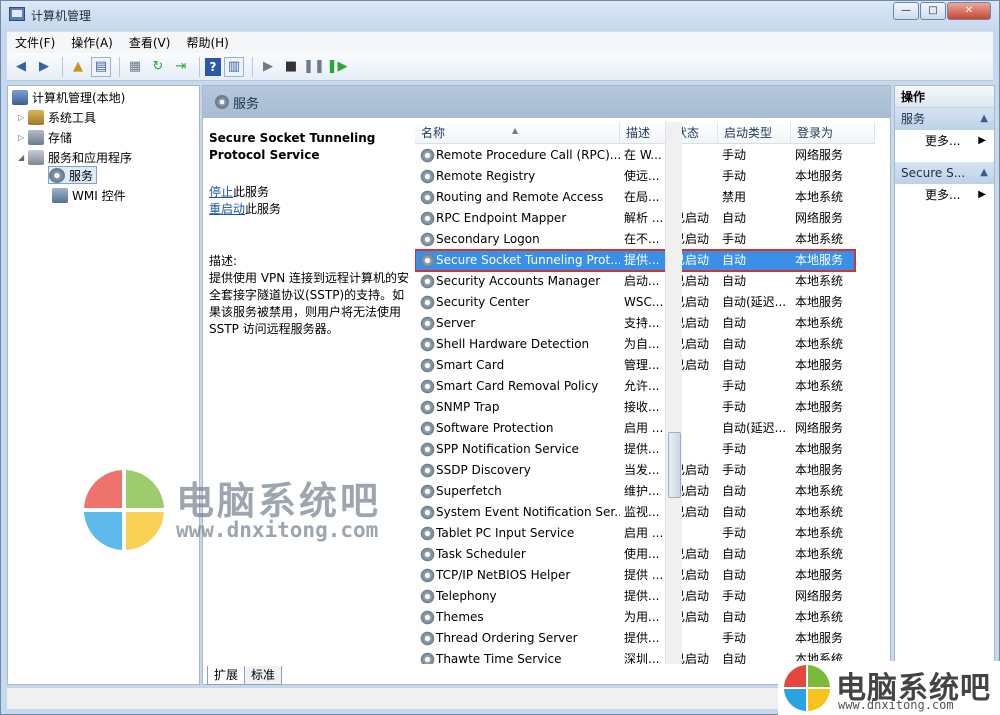 Image resolution: width=1000 pixels, height=715 pixels. What do you see at coordinates (503, 575) in the screenshot?
I see `cell-name: TCP/IP NetBIOS Helper` at bounding box center [503, 575].